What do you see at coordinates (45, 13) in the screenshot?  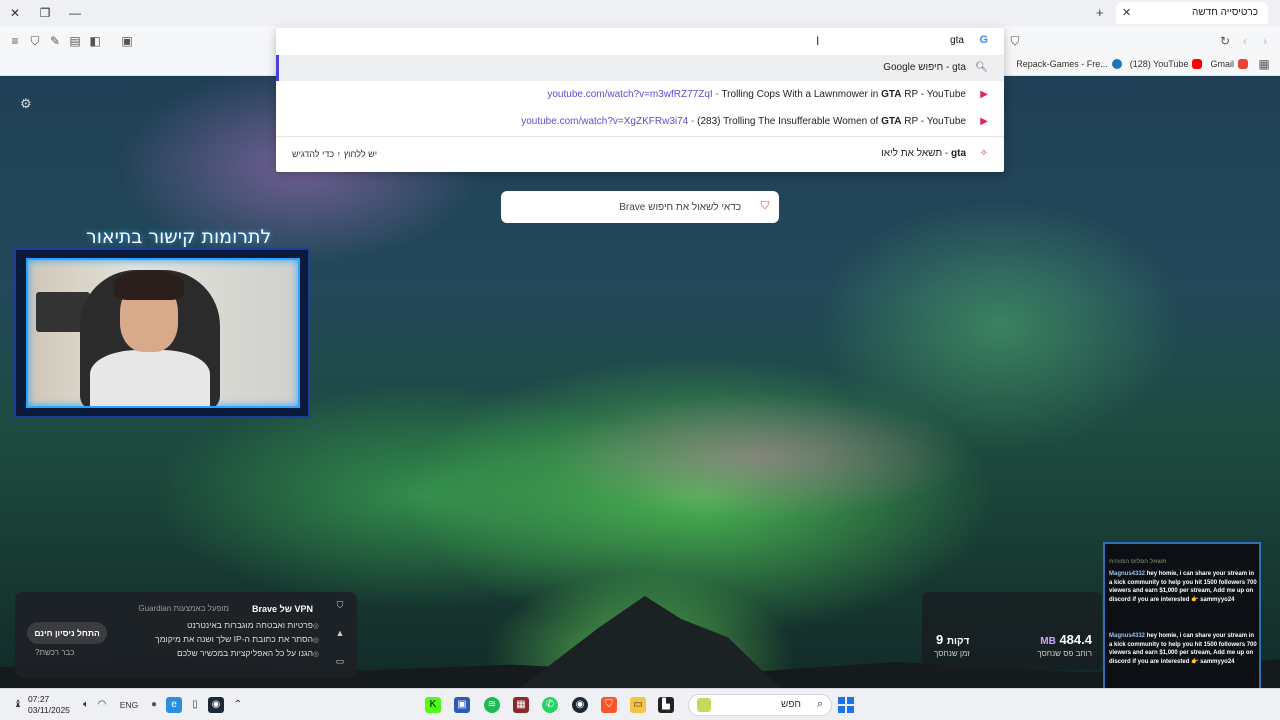 I see `window-restore-icon: ❐` at bounding box center [45, 13].